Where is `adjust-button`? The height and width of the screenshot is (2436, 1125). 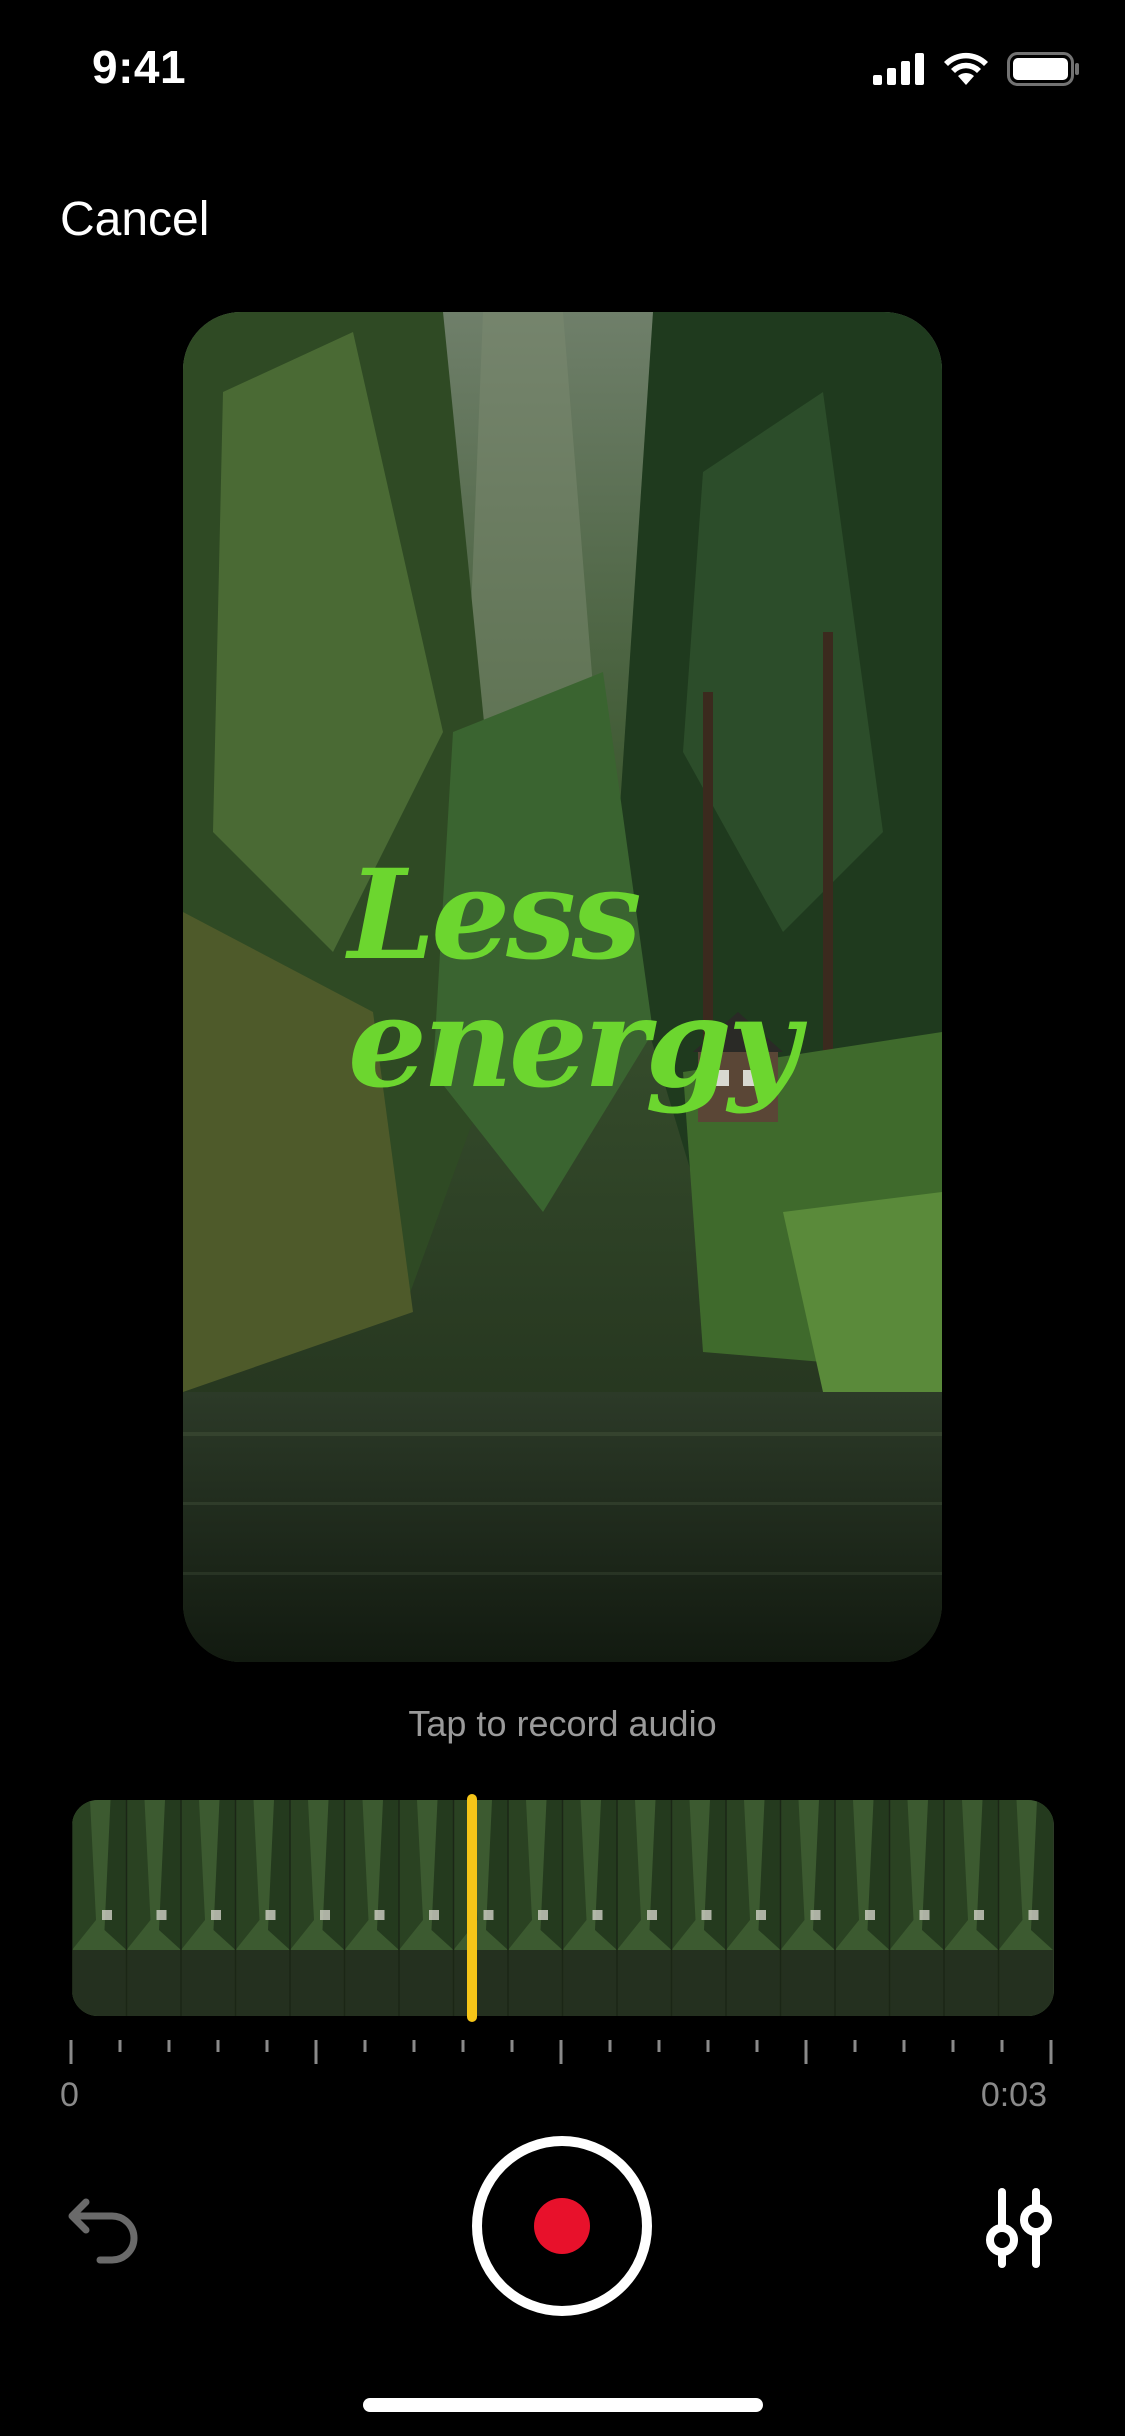 adjust-button is located at coordinates (1024, 2228).